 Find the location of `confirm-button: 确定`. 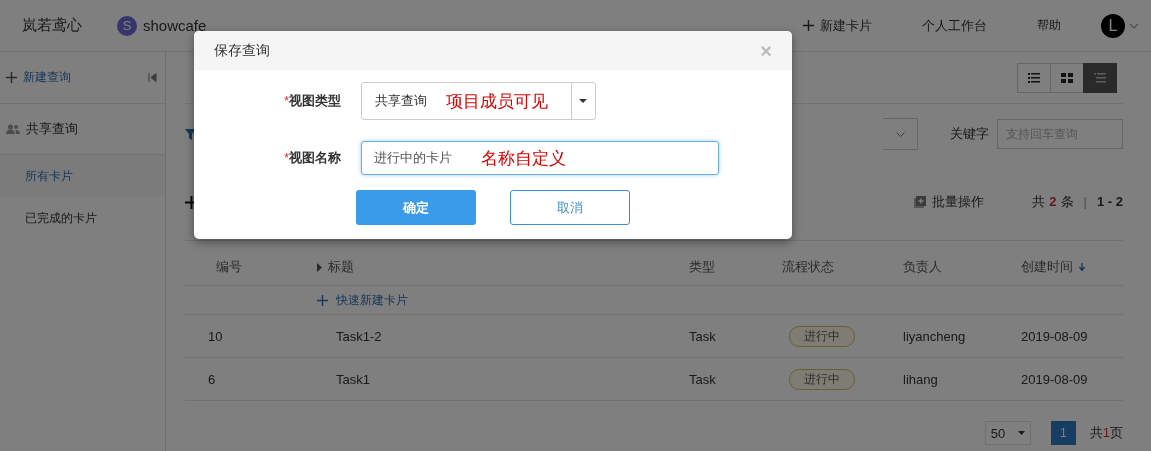

confirm-button: 确定 is located at coordinates (416, 207).